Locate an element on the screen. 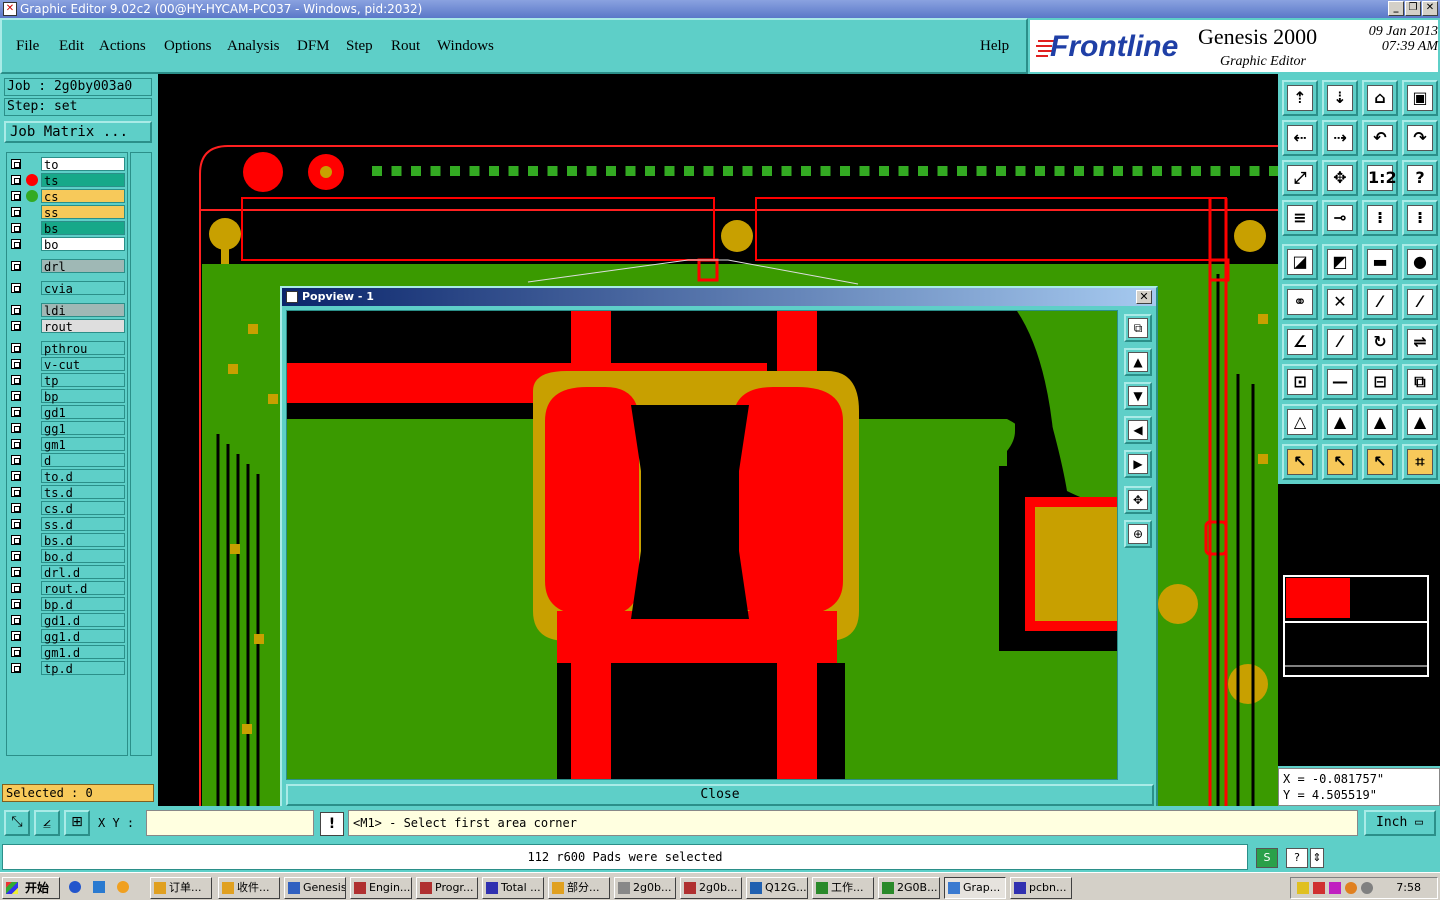 This screenshot has height=900, width=1440. layer-row: ts is located at coordinates (68, 180).